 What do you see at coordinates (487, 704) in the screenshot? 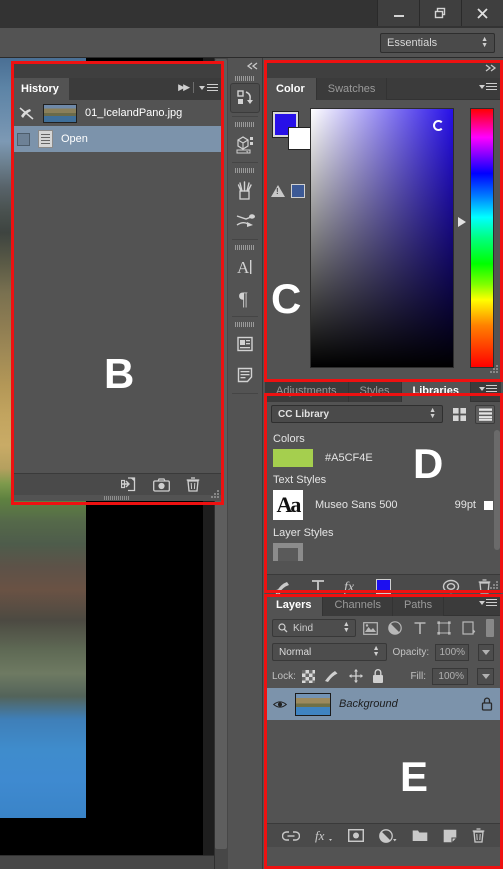
I see `layer-lock-icon` at bounding box center [487, 704].